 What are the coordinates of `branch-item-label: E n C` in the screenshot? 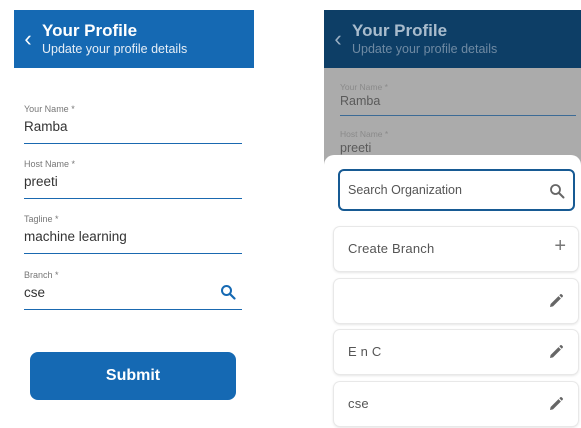 It's located at (365, 351).